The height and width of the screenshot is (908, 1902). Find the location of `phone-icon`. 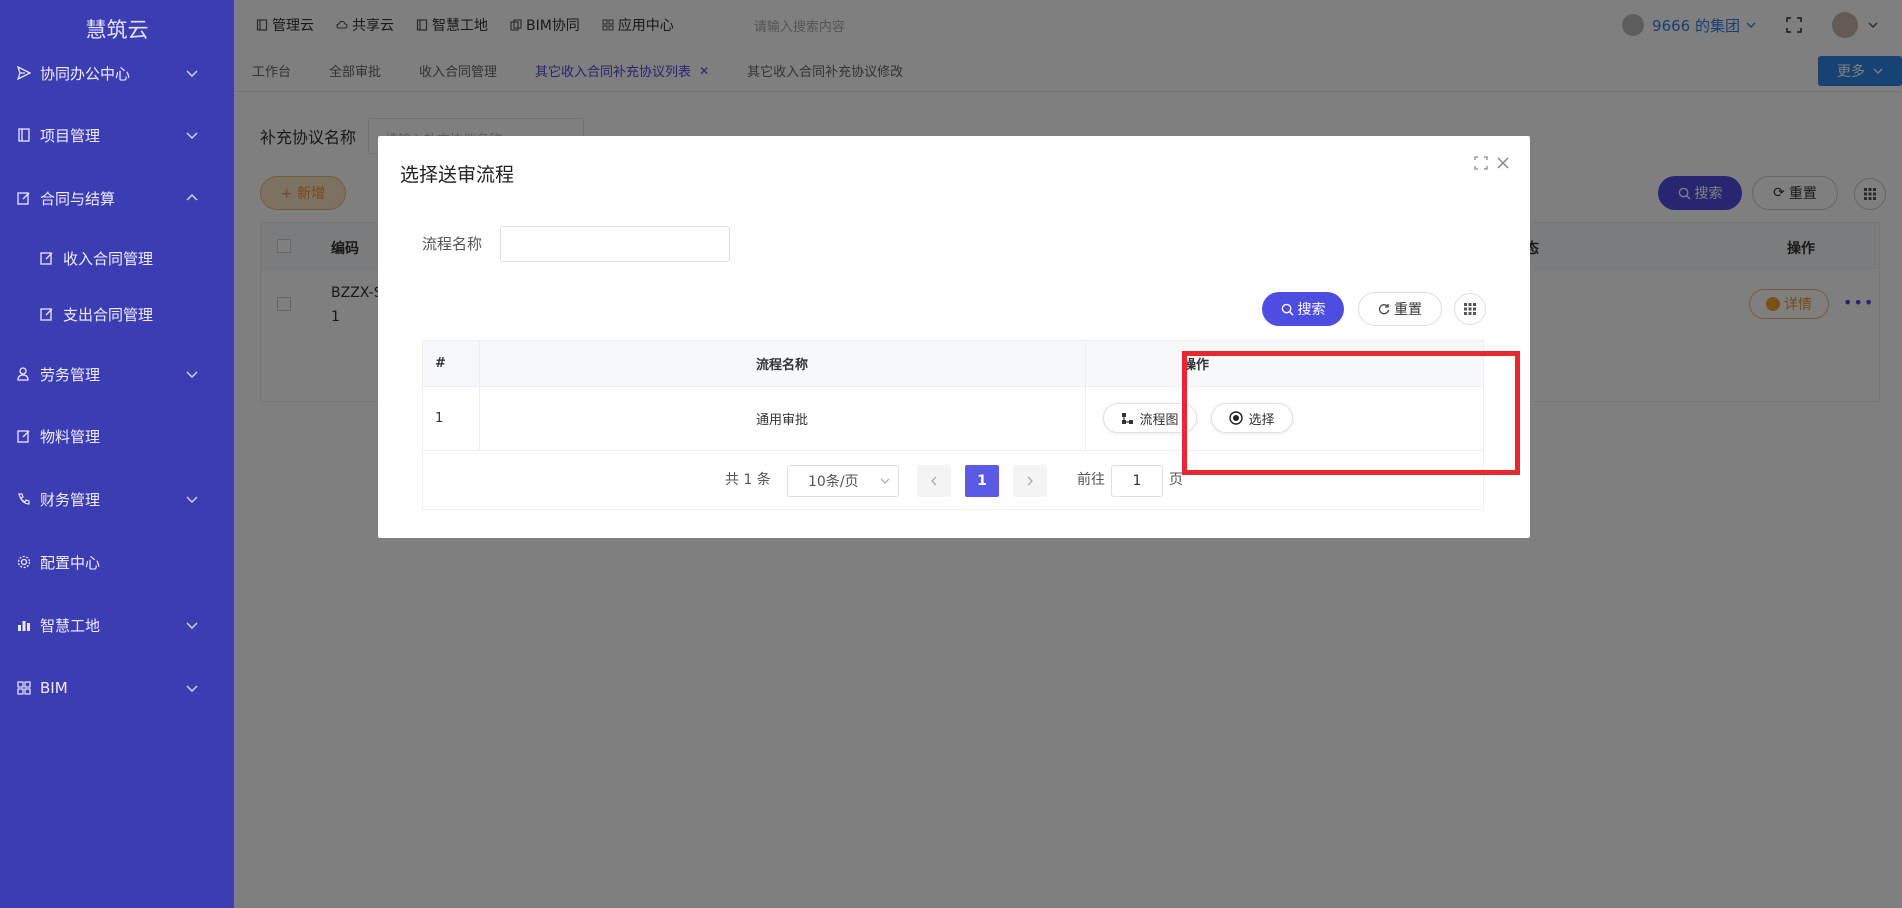

phone-icon is located at coordinates (24, 499).